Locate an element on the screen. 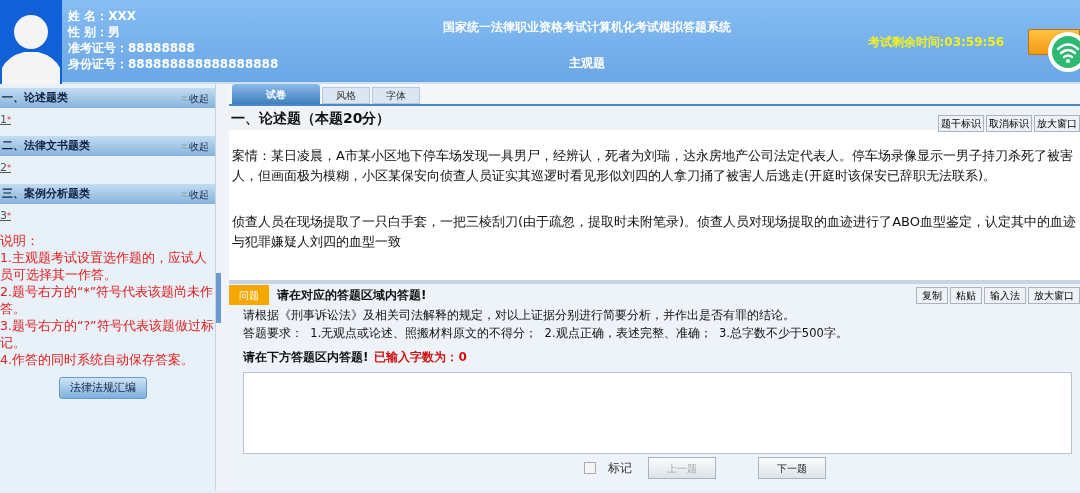 The width and height of the screenshot is (1080, 493). question-link: 3* is located at coordinates (5, 216).